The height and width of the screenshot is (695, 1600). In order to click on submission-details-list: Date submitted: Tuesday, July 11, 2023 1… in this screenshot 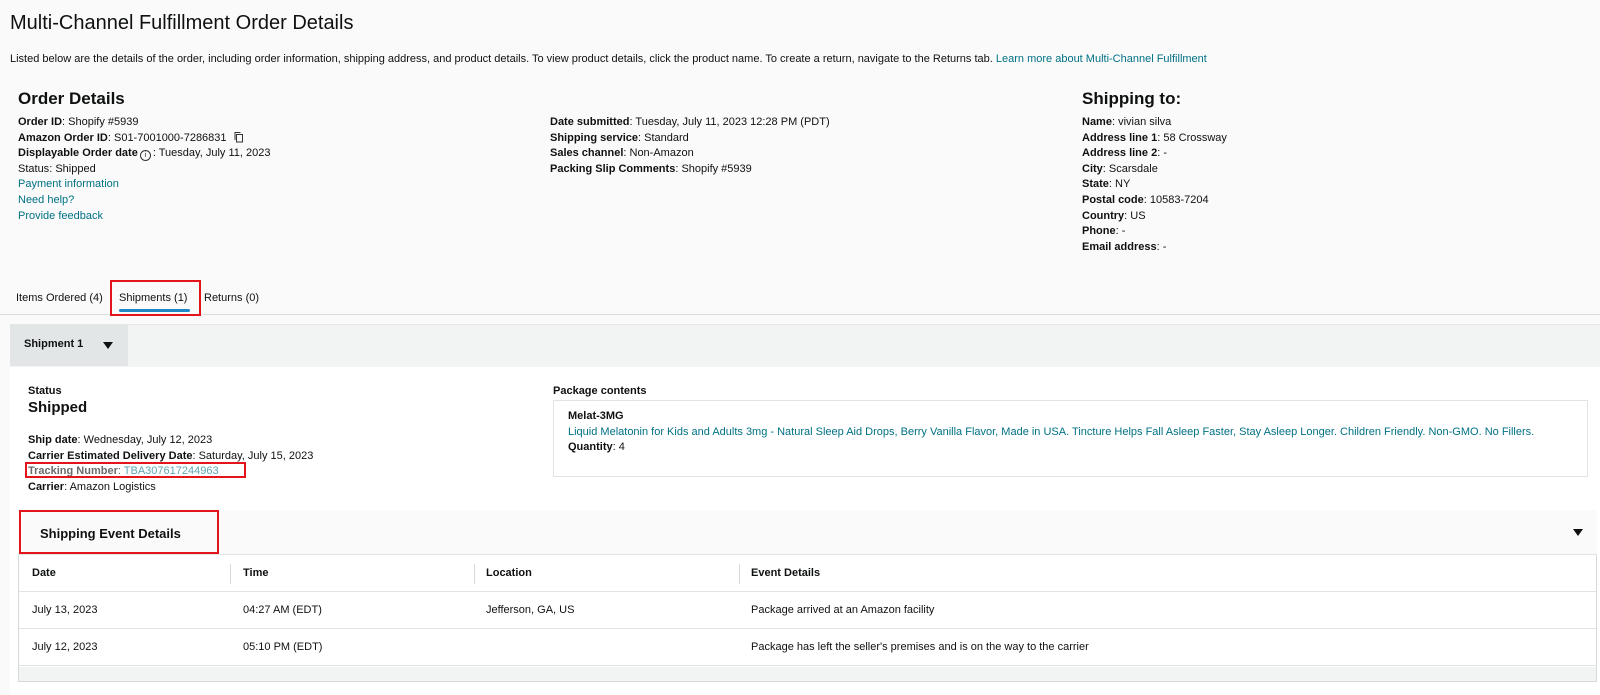, I will do `click(690, 146)`.